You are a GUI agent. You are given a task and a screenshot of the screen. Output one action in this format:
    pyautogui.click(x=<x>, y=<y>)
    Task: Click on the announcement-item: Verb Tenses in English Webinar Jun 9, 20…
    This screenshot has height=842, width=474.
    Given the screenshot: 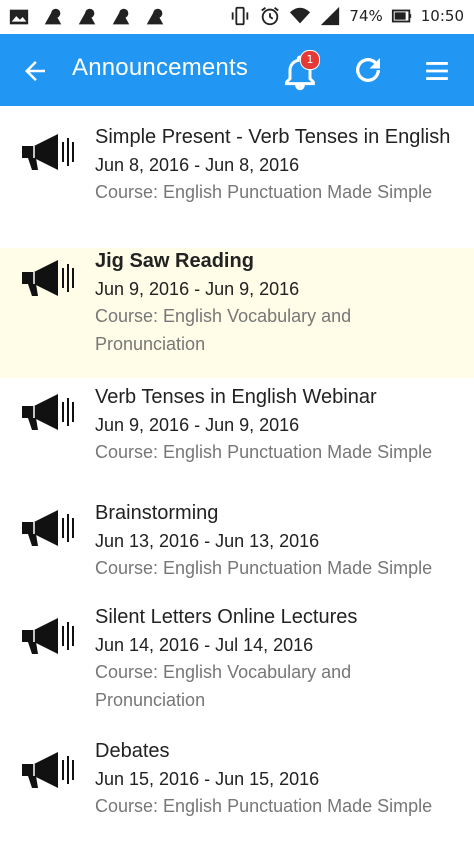 What is the action you would take?
    pyautogui.click(x=237, y=438)
    